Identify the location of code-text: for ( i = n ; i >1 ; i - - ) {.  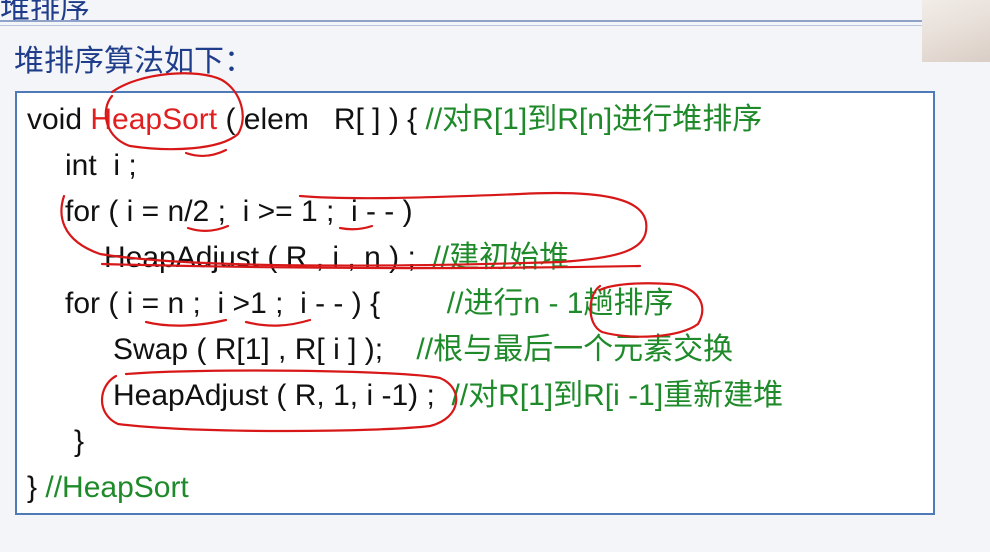
(256, 303).